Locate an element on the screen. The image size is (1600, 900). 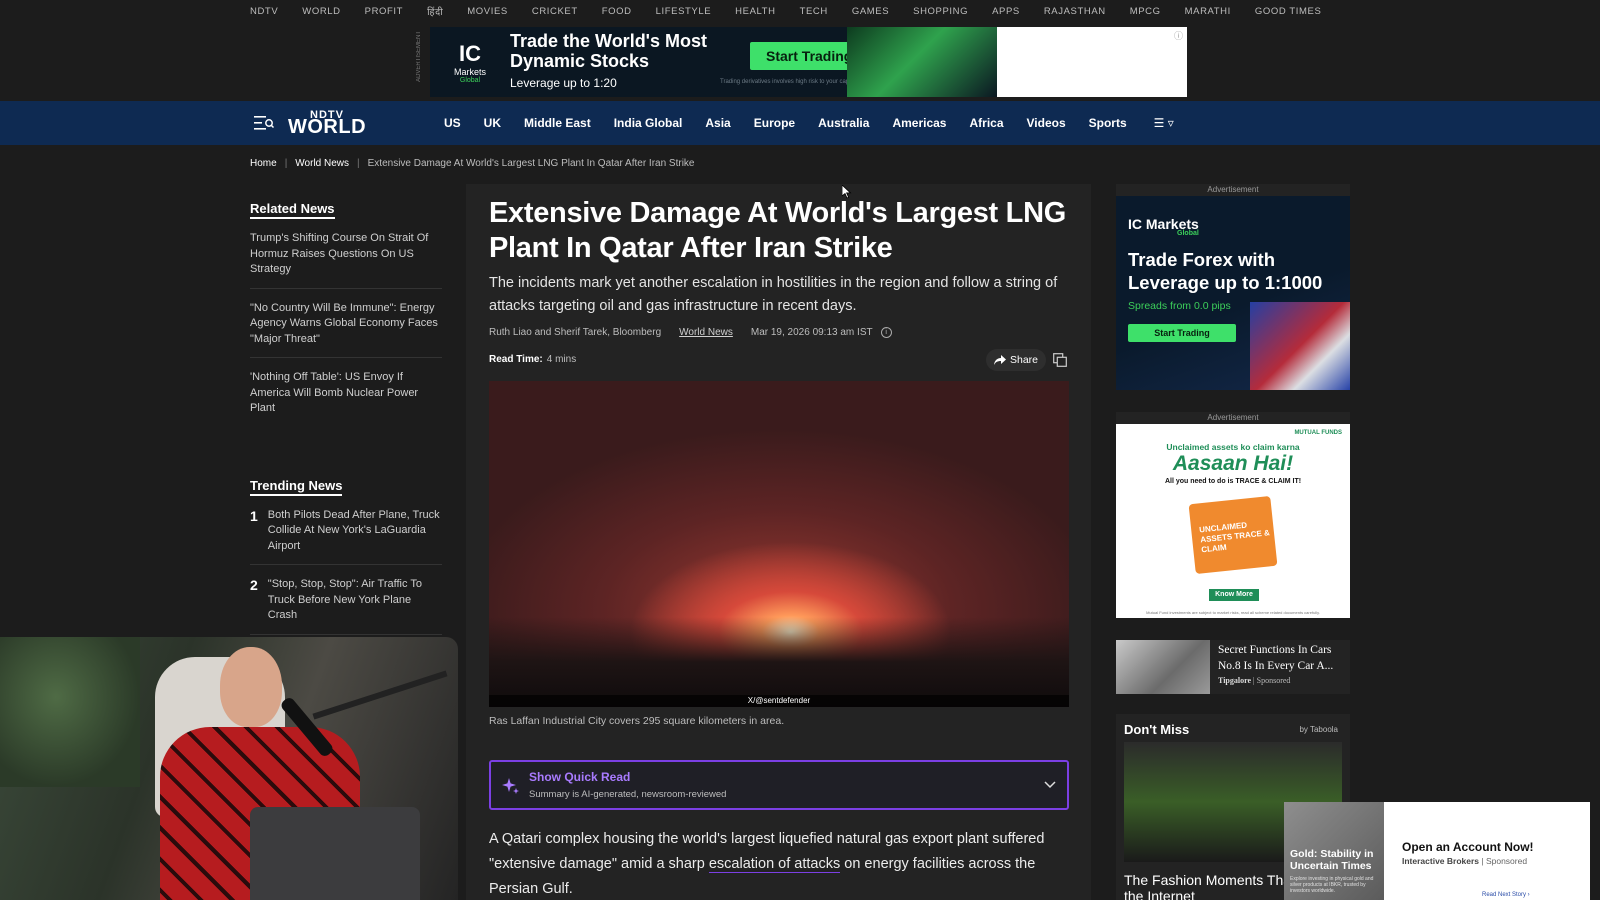
topbar-link: CRICKET is located at coordinates (555, 11).